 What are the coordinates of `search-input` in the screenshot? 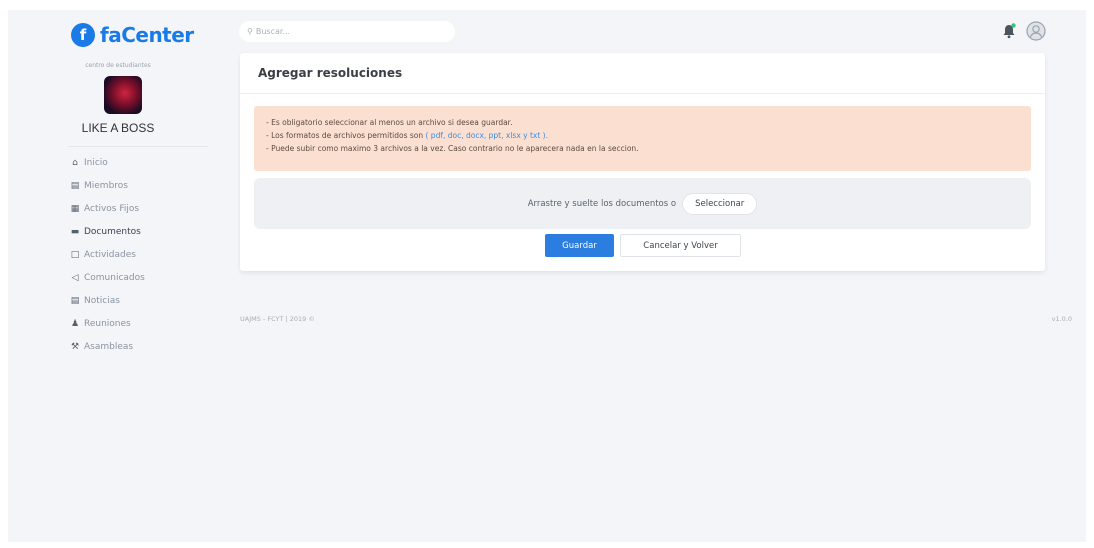 It's located at (345, 31).